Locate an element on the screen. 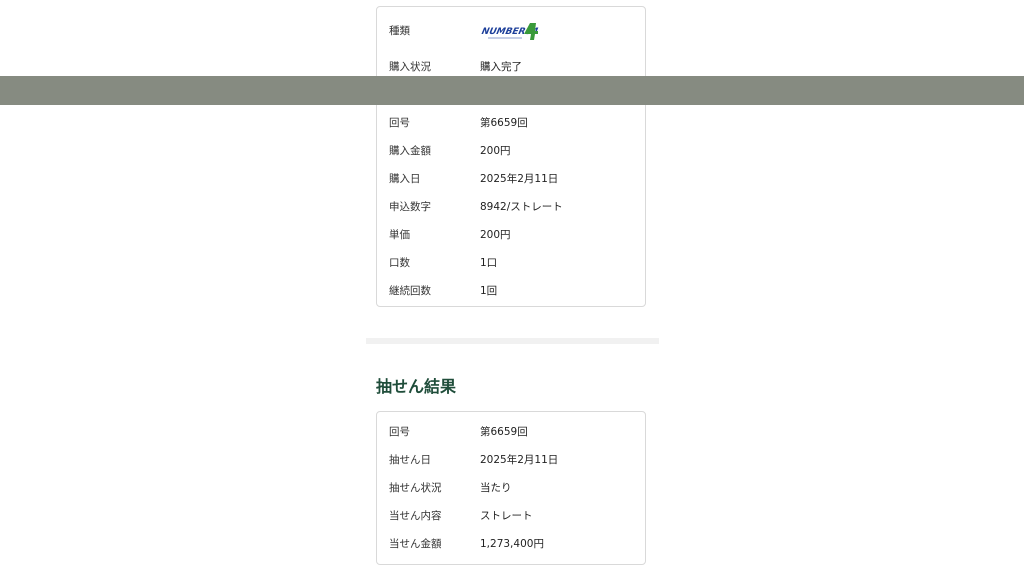 This screenshot has width=1024, height=576. purchase-label-type: 種類 is located at coordinates (399, 31).